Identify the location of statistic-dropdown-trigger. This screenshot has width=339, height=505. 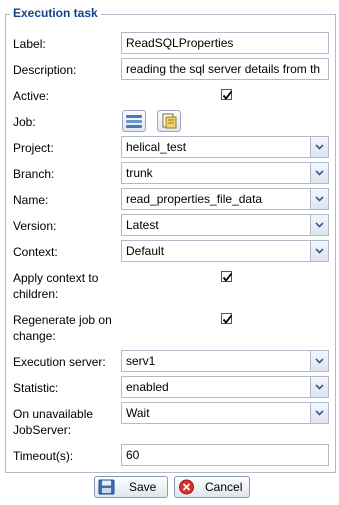
(319, 387).